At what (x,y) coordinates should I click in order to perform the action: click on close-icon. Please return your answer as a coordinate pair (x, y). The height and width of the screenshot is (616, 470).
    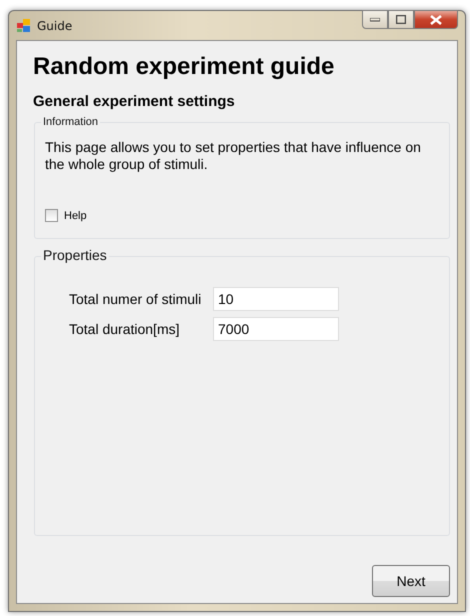
    Looking at the image, I should click on (436, 19).